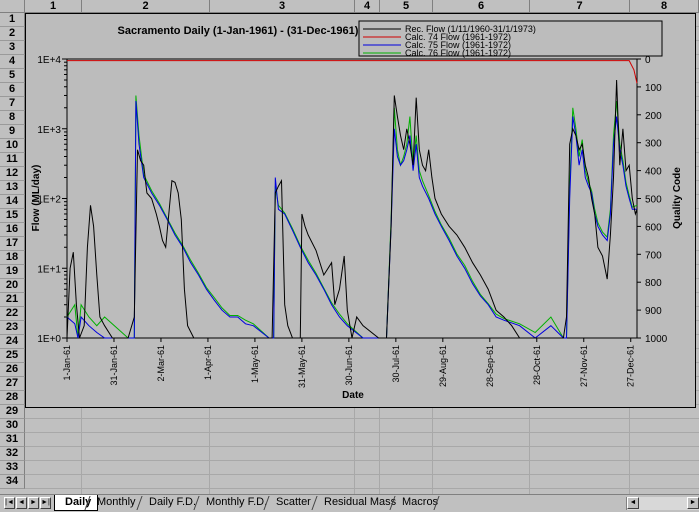 This screenshot has width=699, height=512. I want to click on sheet-tab: Monthly F.D., so click(234, 503).